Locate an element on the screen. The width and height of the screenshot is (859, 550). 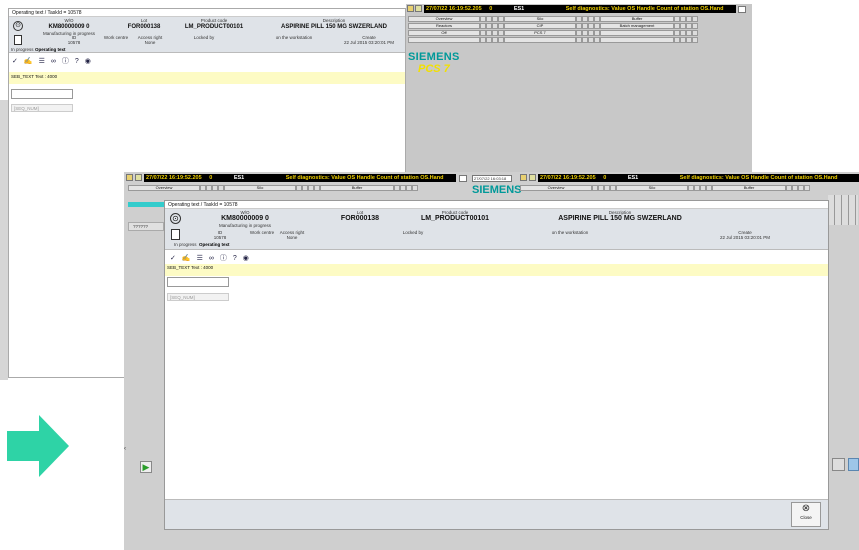
bg-locked-by-label: Locked by is located at coordinates (204, 37).